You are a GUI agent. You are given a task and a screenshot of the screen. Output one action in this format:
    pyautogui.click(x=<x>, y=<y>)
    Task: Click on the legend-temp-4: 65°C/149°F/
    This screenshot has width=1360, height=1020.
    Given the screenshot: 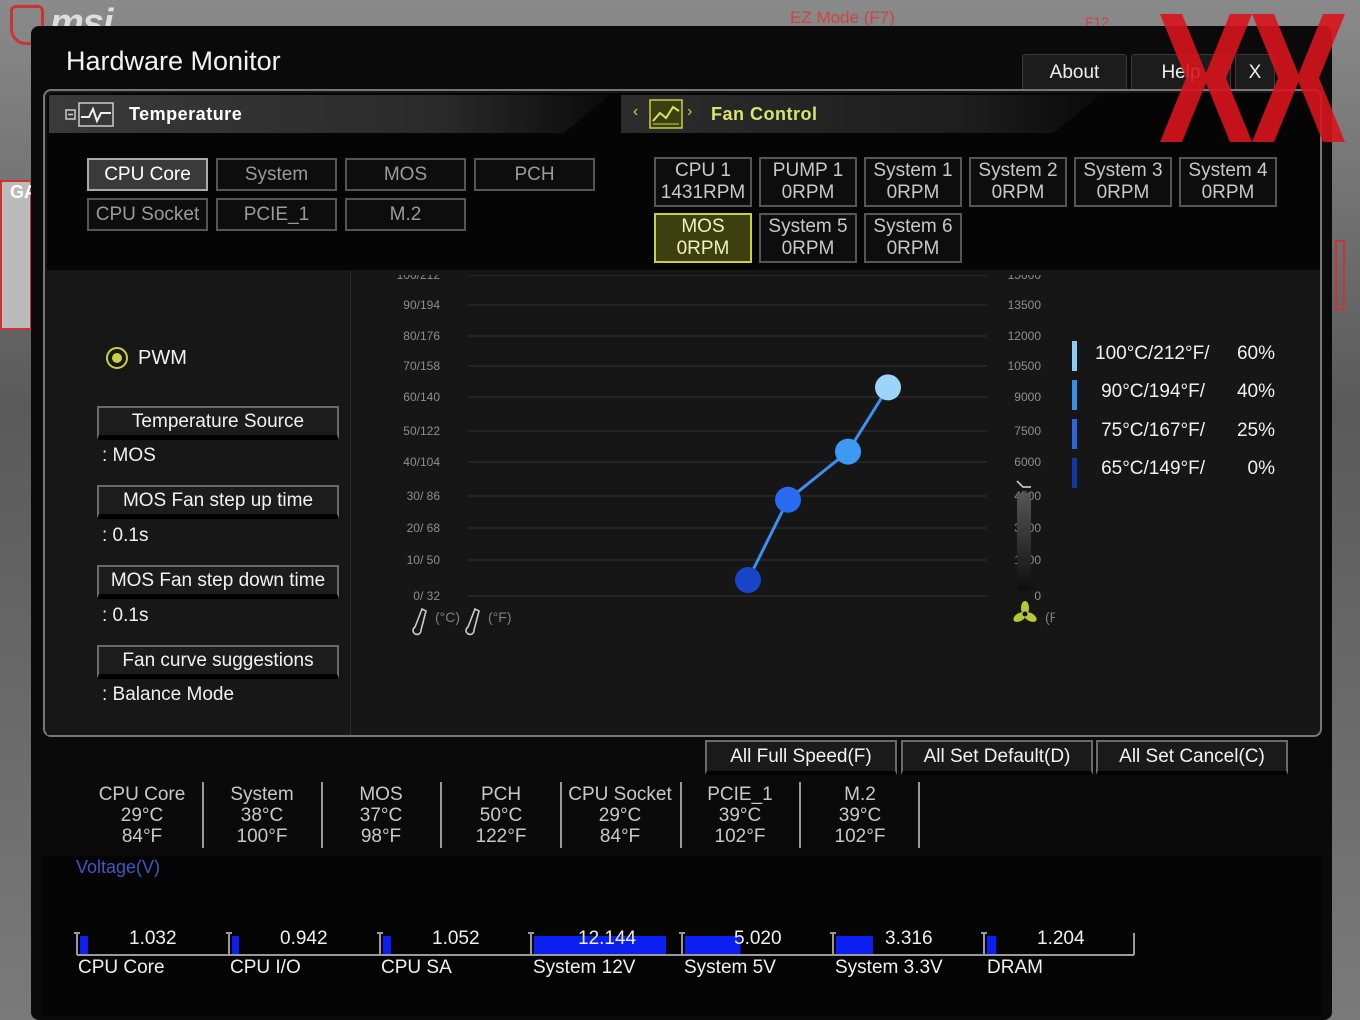 What is the action you would take?
    pyautogui.click(x=1153, y=468)
    